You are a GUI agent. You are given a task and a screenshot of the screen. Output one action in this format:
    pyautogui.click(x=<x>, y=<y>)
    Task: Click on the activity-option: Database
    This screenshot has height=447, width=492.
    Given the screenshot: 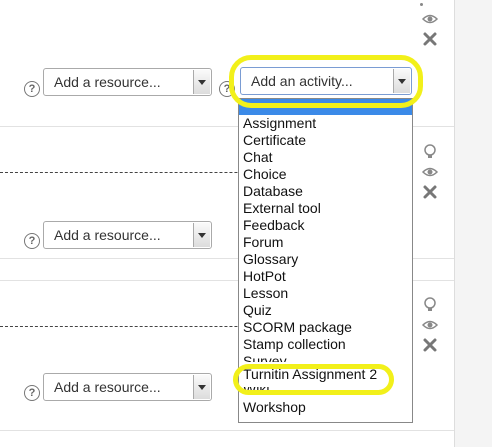 What is the action you would take?
    pyautogui.click(x=325, y=191)
    